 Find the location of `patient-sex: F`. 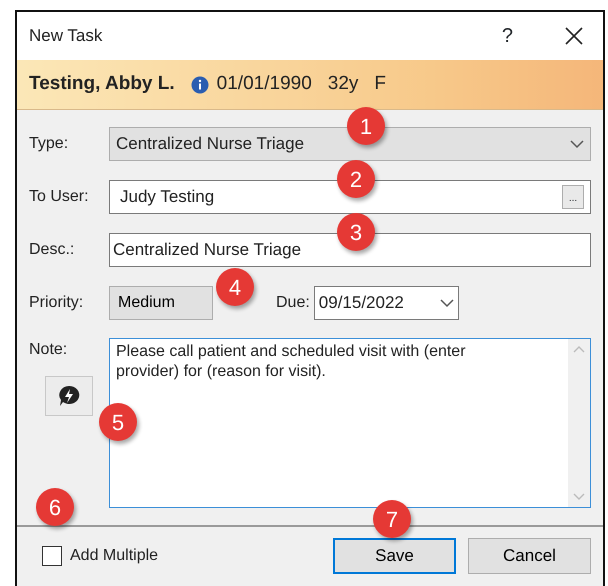

patient-sex: F is located at coordinates (380, 84).